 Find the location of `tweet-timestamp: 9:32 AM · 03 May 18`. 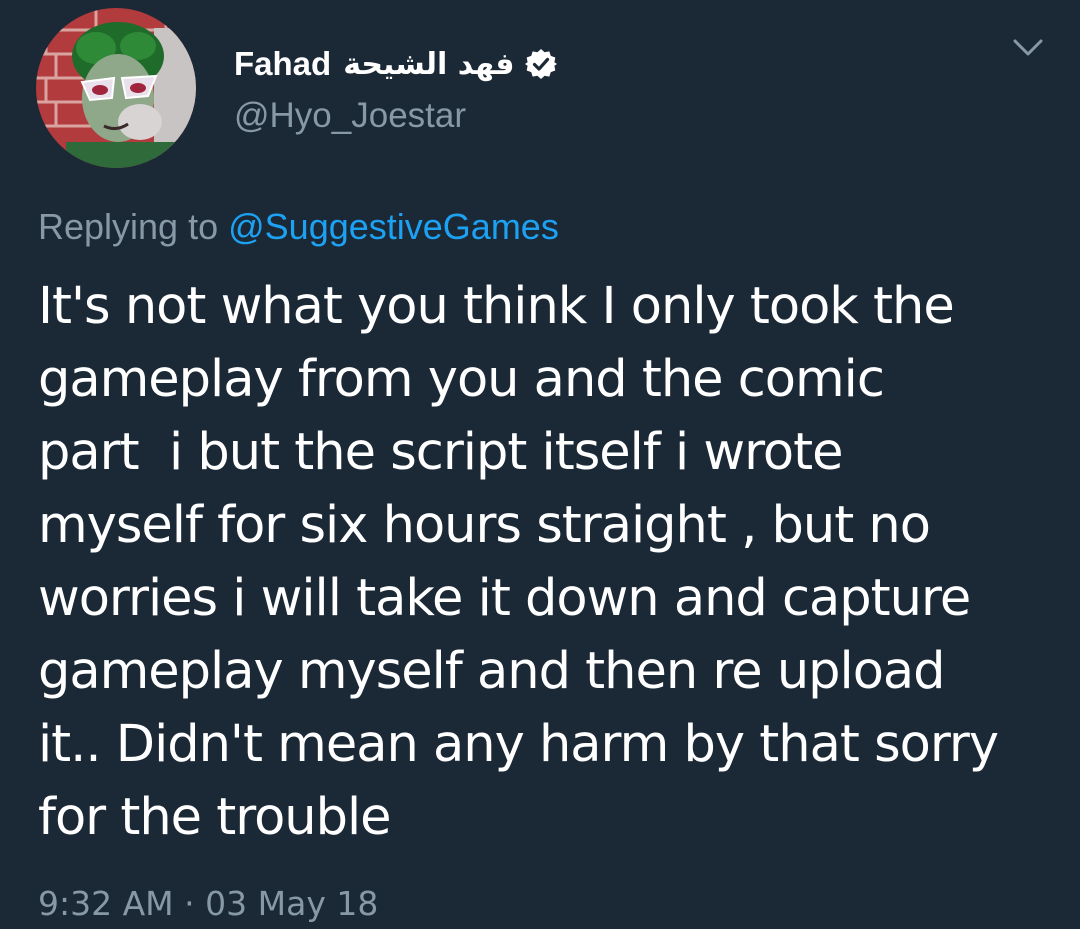

tweet-timestamp: 9:32 AM · 03 May 18 is located at coordinates (208, 903).